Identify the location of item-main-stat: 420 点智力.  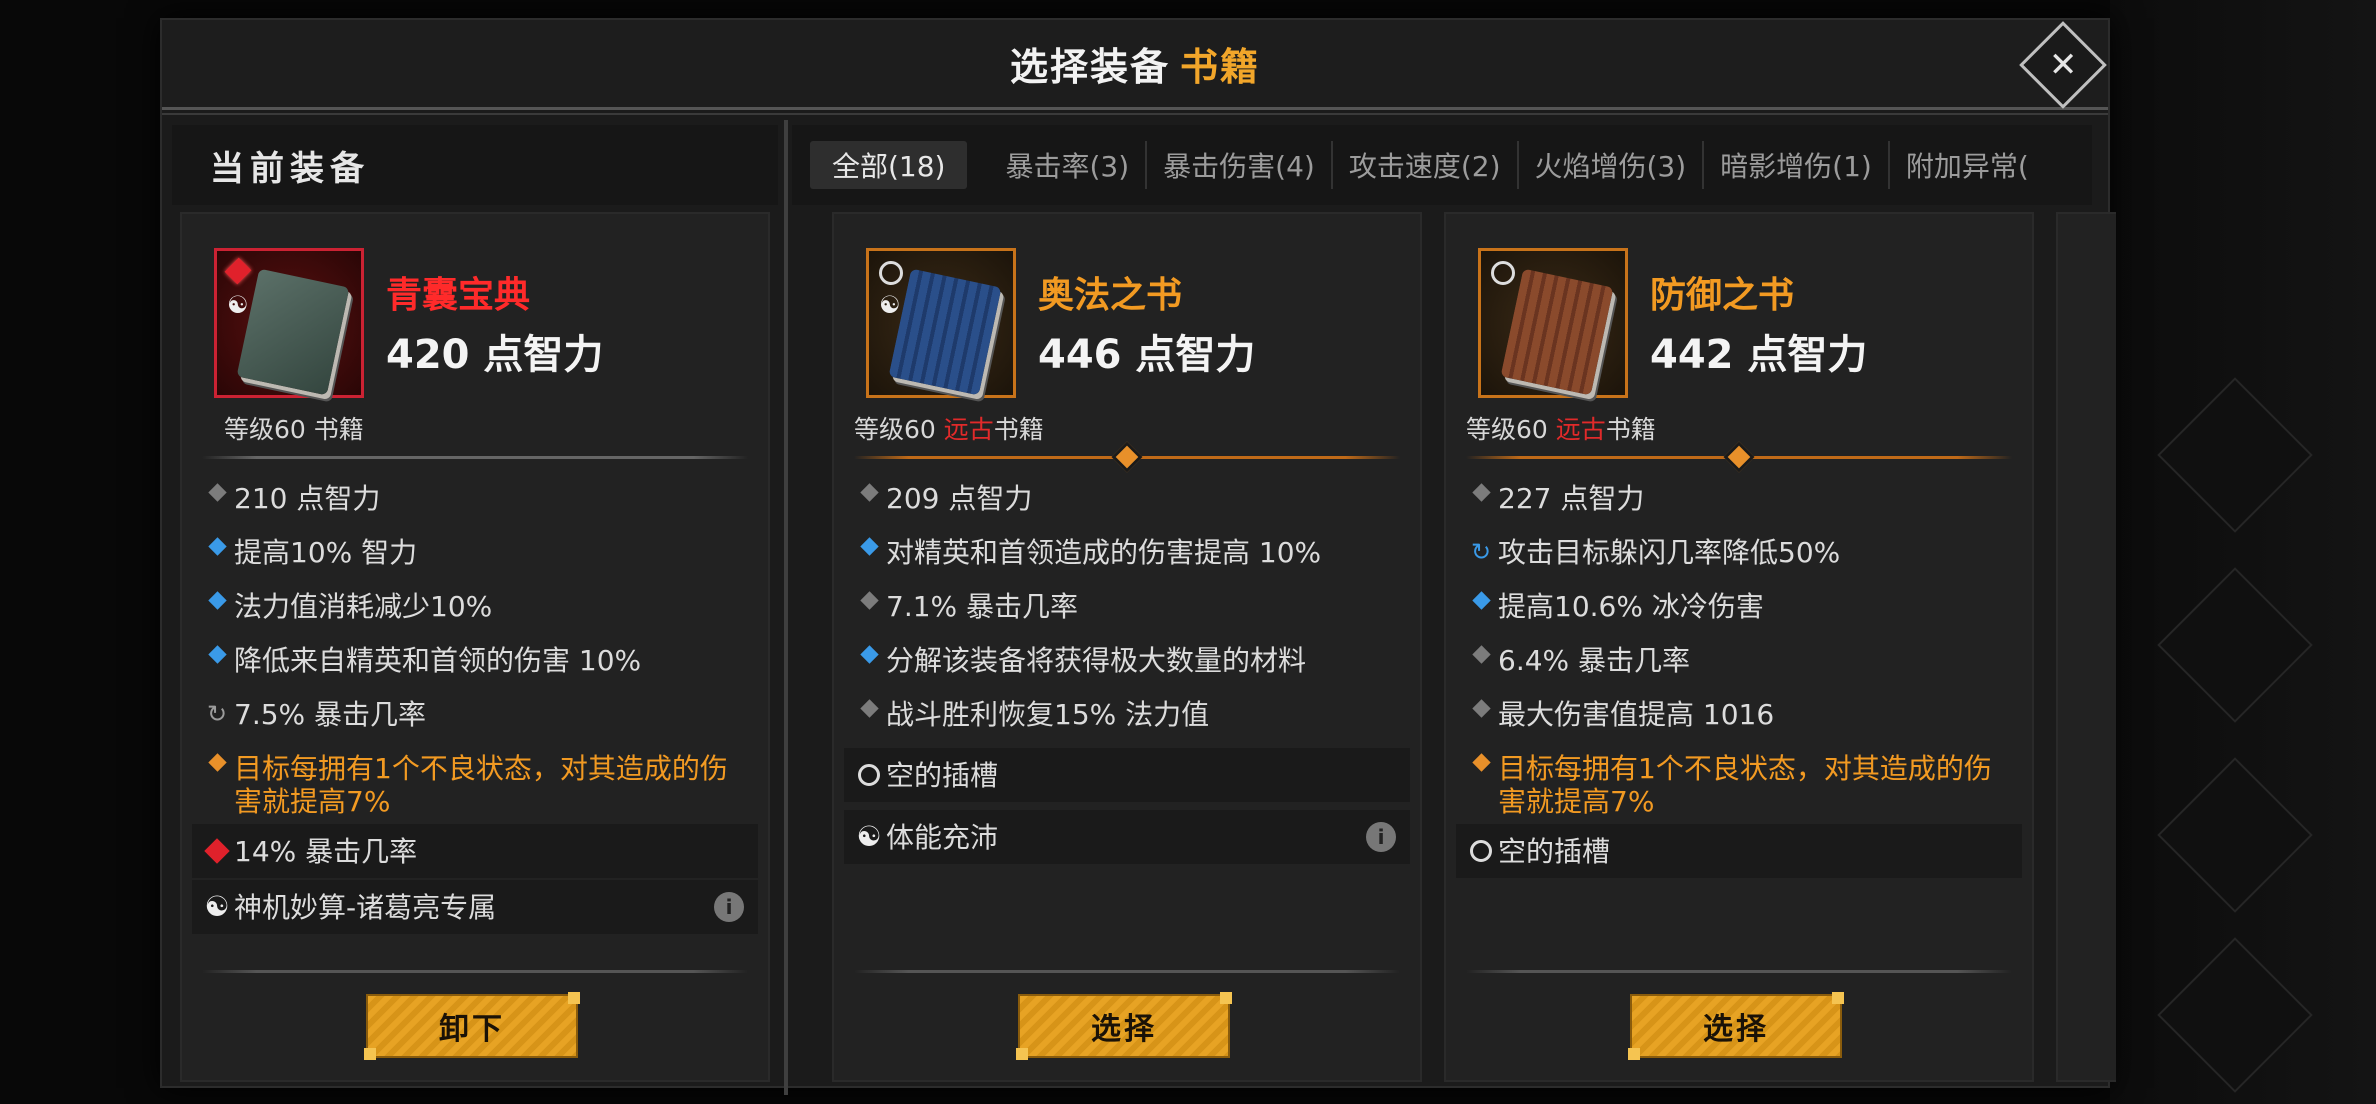
(495, 355).